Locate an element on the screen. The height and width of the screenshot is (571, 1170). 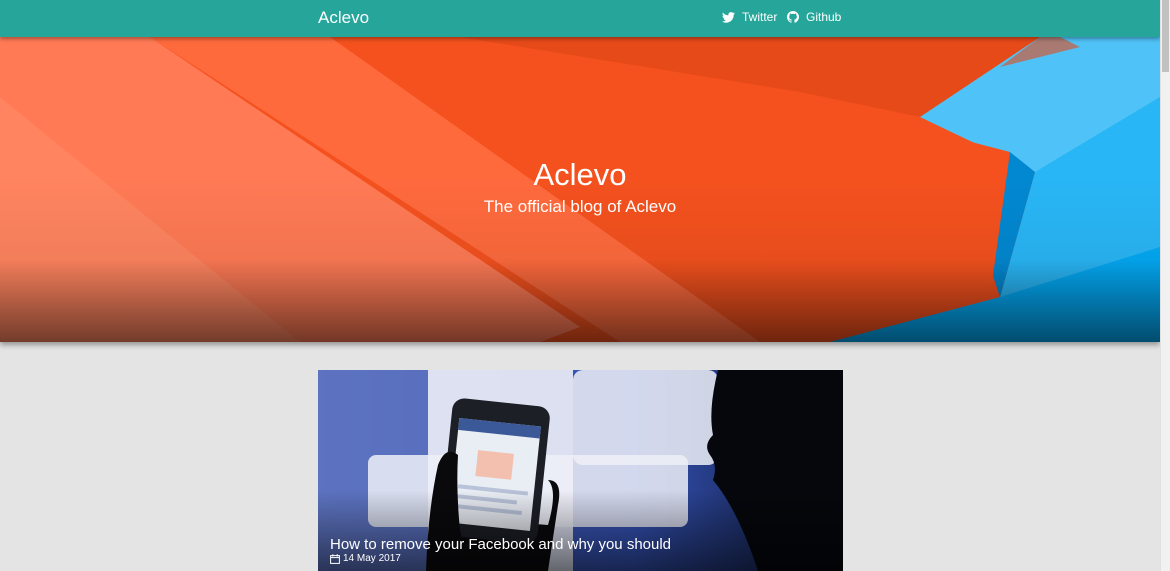
hero-title: Aclevo is located at coordinates (580, 174).